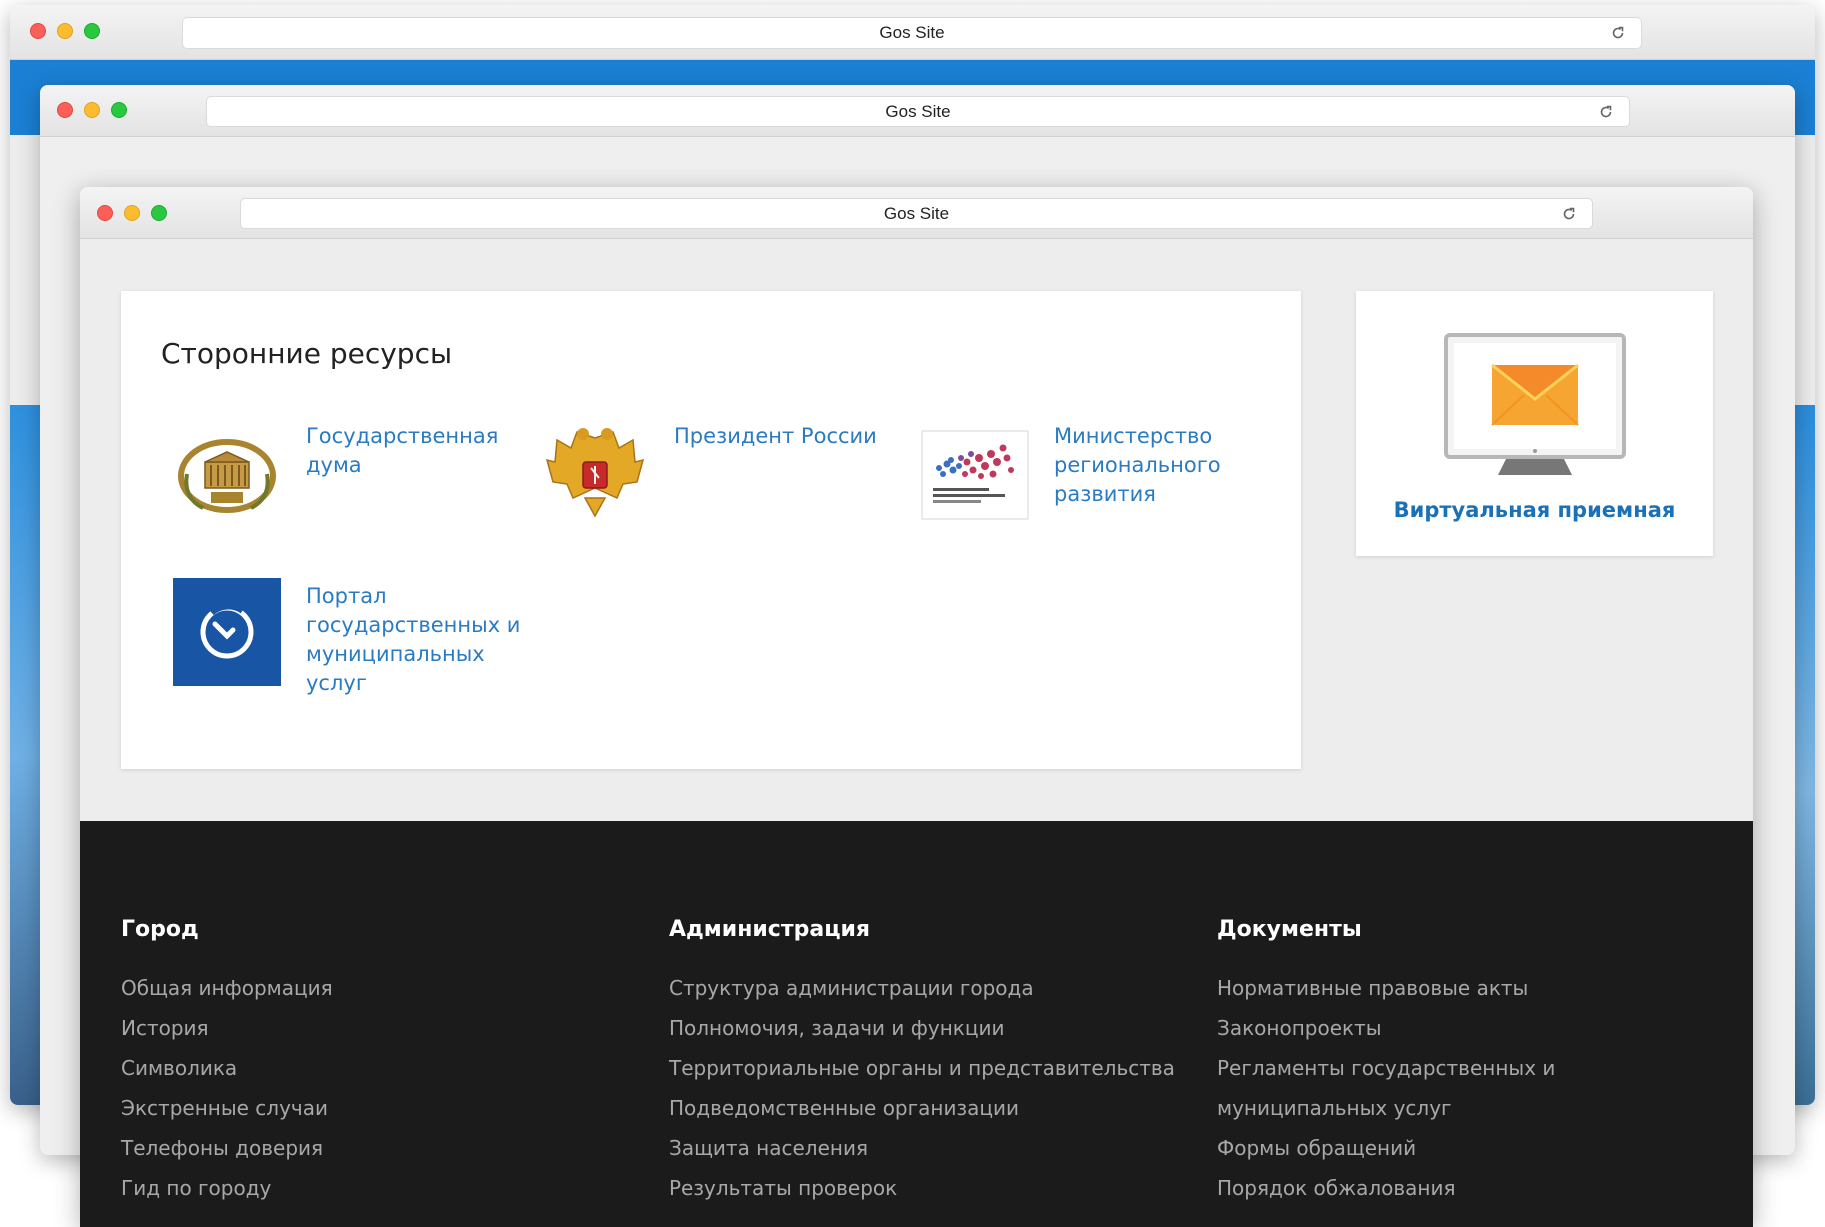 This screenshot has width=1825, height=1227. Describe the element at coordinates (721, 473) in the screenshot. I see `resource-president: Президент России` at that location.